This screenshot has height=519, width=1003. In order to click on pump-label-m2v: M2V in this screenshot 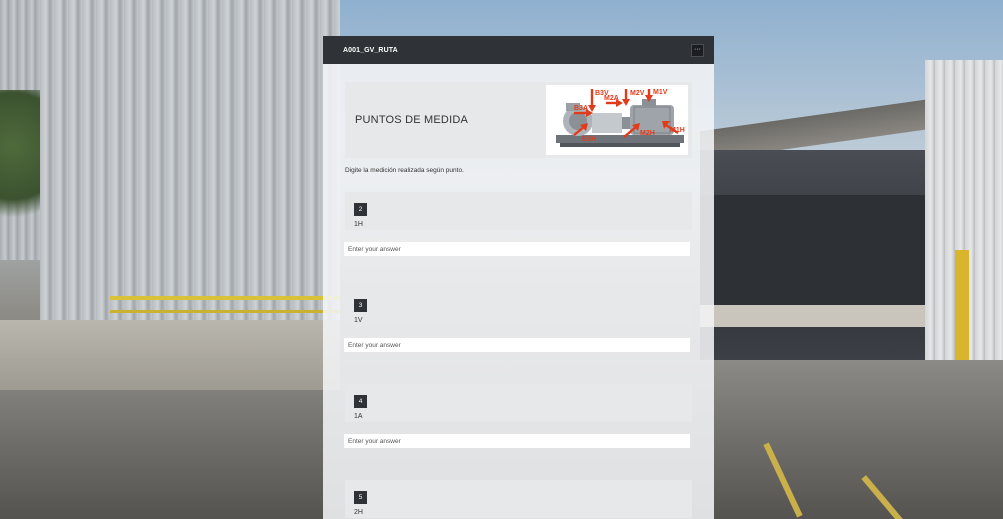, I will do `click(637, 93)`.